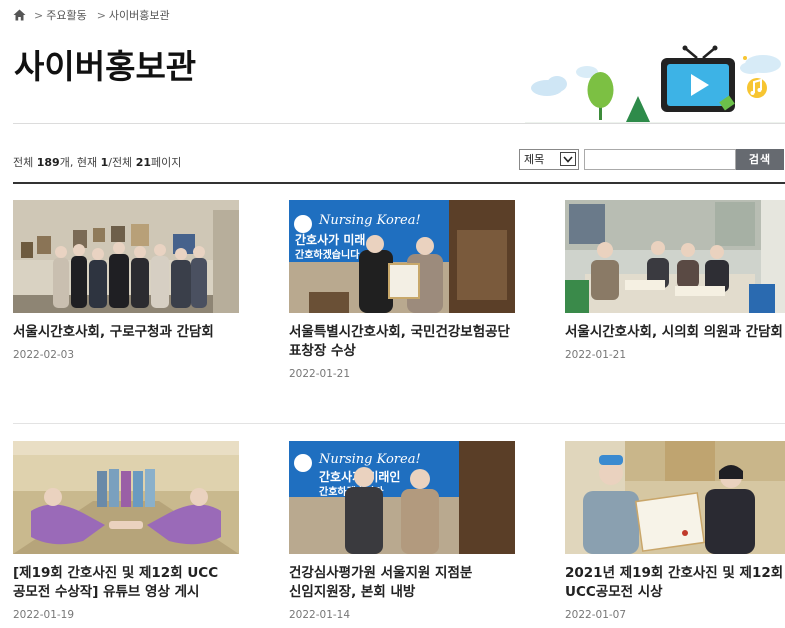 This screenshot has width=785, height=628. What do you see at coordinates (126, 583) in the screenshot?
I see `post-title: [제19회 간호사진 및 제12회 UCC 공모전 수상작] 유튜브 영상 게시` at bounding box center [126, 583].